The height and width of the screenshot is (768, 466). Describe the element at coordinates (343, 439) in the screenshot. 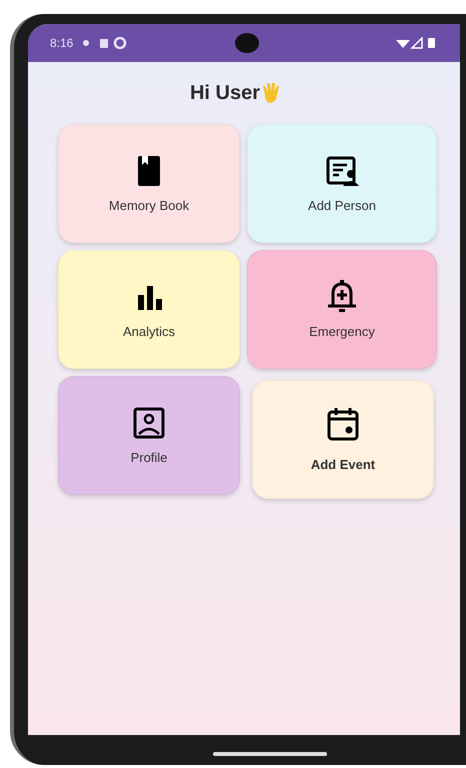

I see `menu-tile: Add Event` at that location.